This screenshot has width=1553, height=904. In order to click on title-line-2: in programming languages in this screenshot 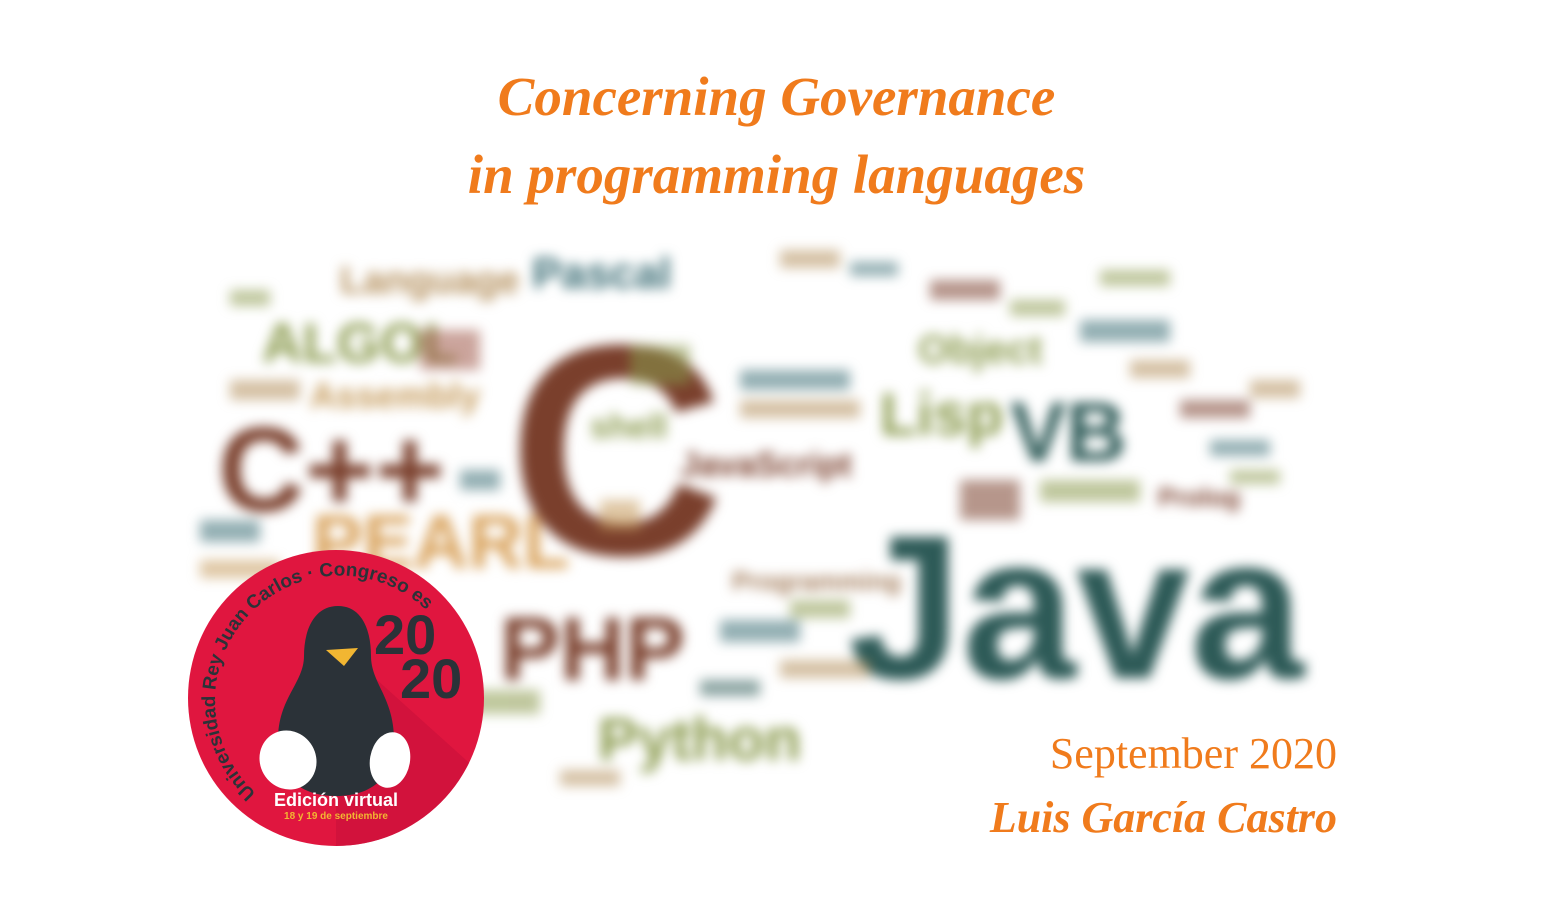, I will do `click(776, 174)`.